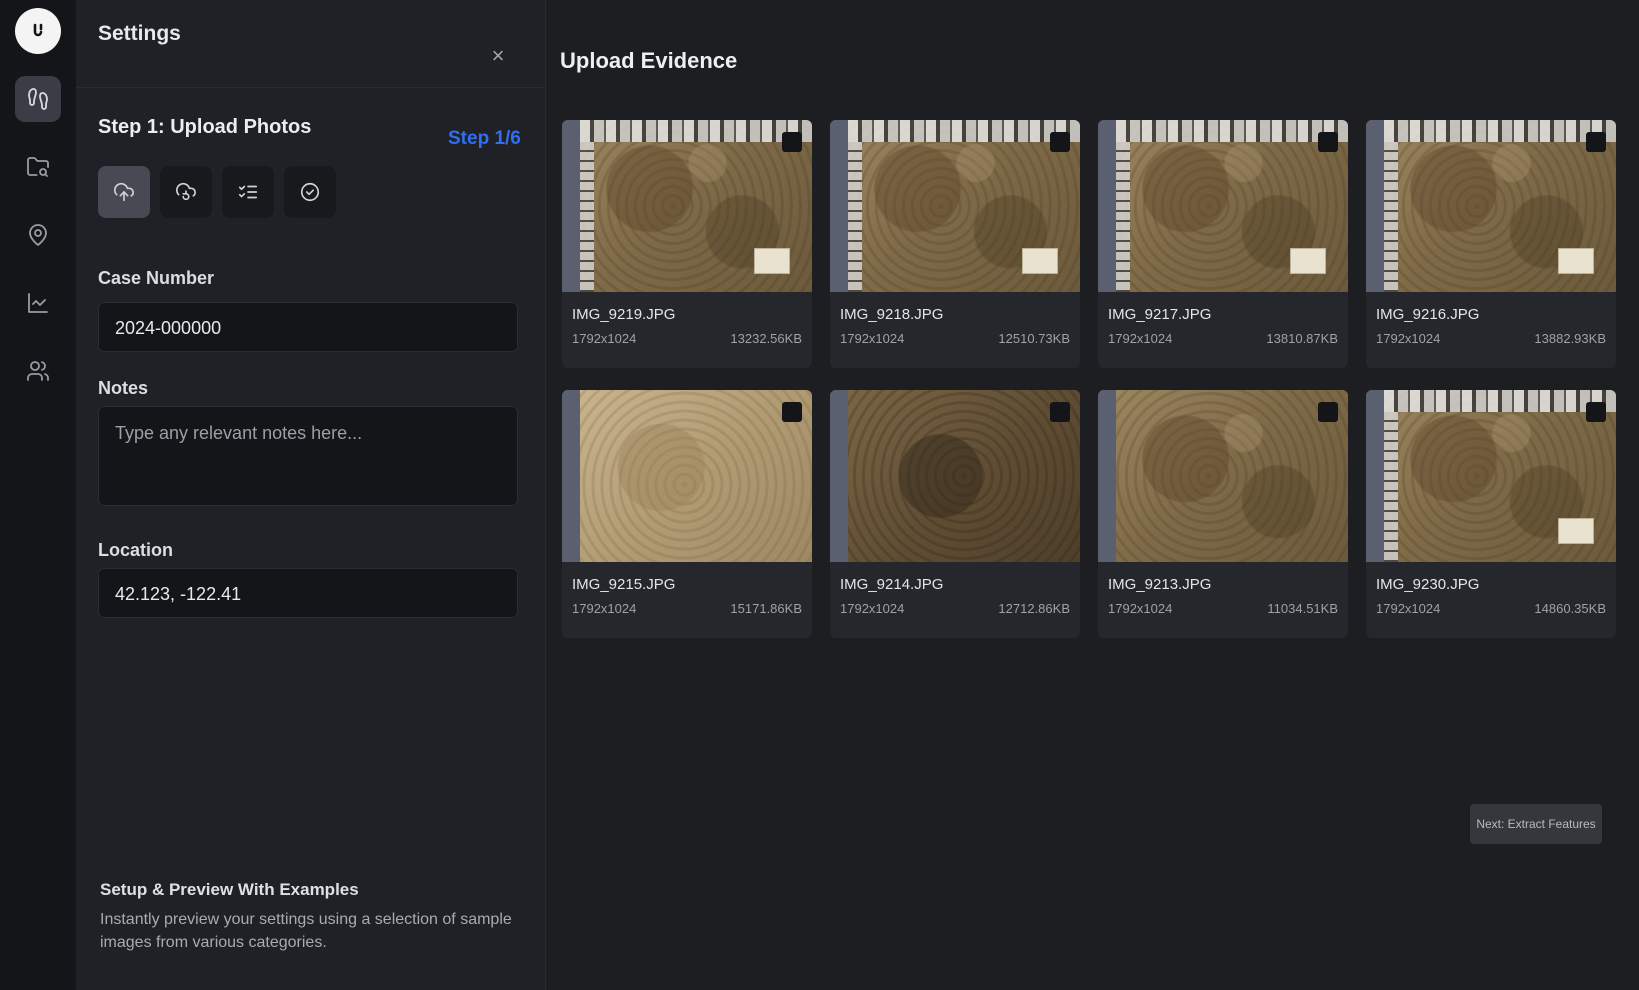 The height and width of the screenshot is (990, 1639). I want to click on step-title: Step 1: Upload Photos, so click(205, 127).